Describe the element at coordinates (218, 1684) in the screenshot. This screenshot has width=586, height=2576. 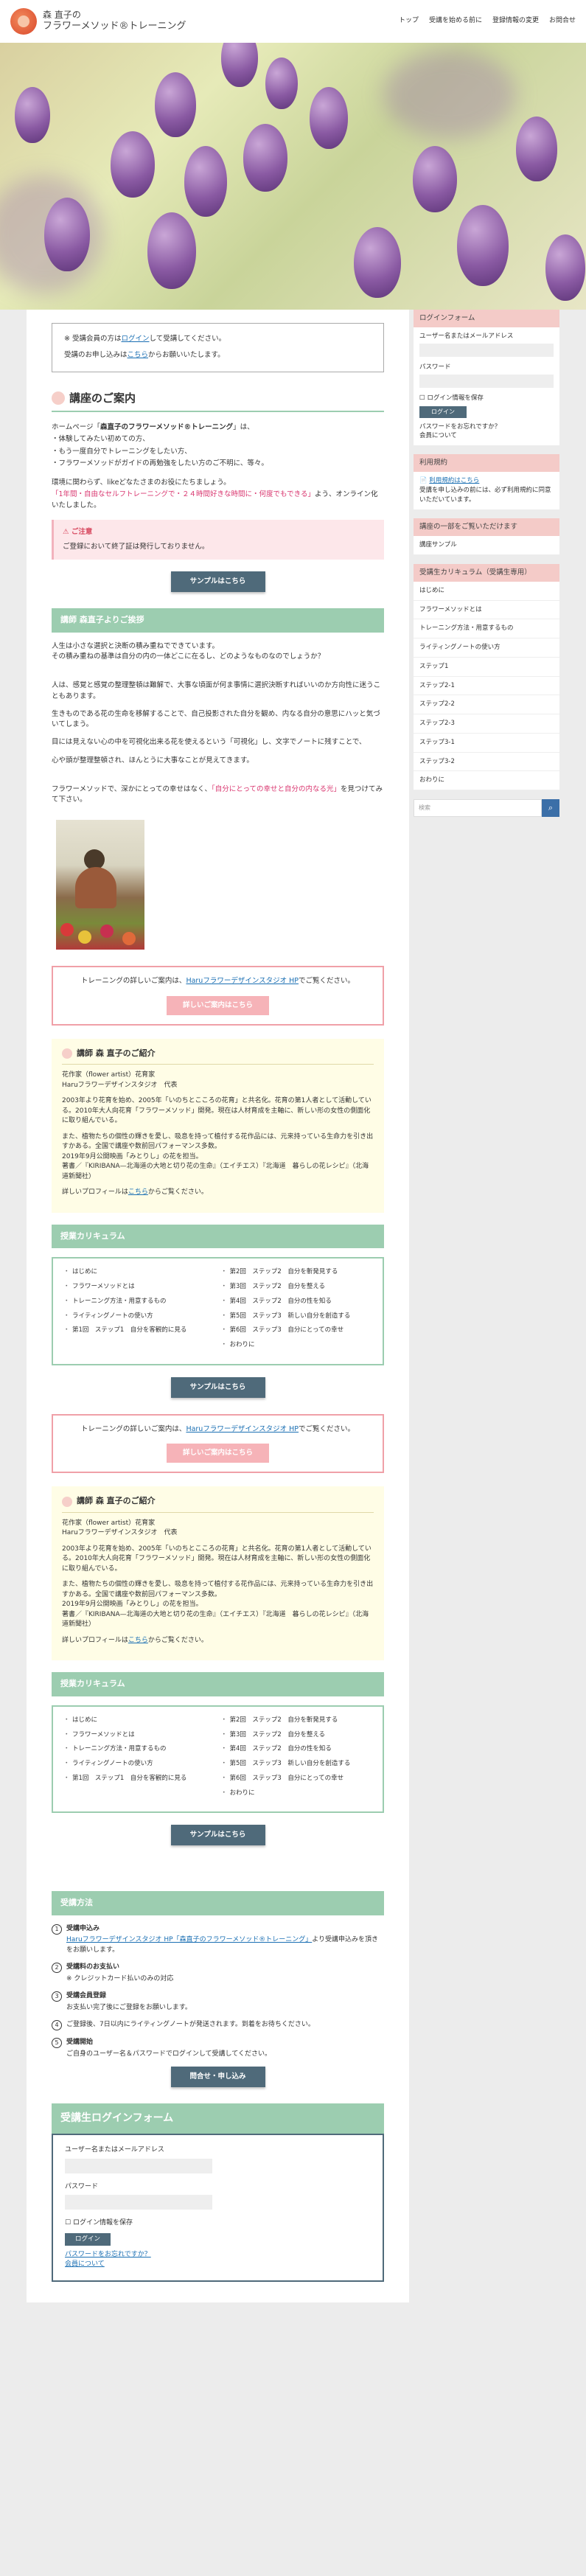
I see `curriculum-heading: 授業カリキュラム` at that location.